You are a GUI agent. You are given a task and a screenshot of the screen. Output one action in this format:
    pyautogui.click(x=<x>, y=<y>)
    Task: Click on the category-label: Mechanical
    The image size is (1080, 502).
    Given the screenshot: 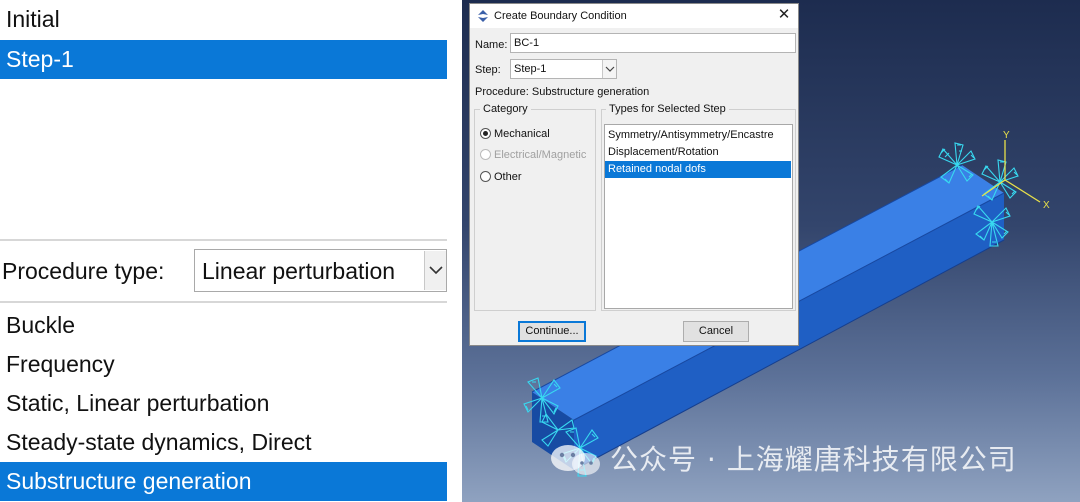 What is the action you would take?
    pyautogui.click(x=522, y=134)
    